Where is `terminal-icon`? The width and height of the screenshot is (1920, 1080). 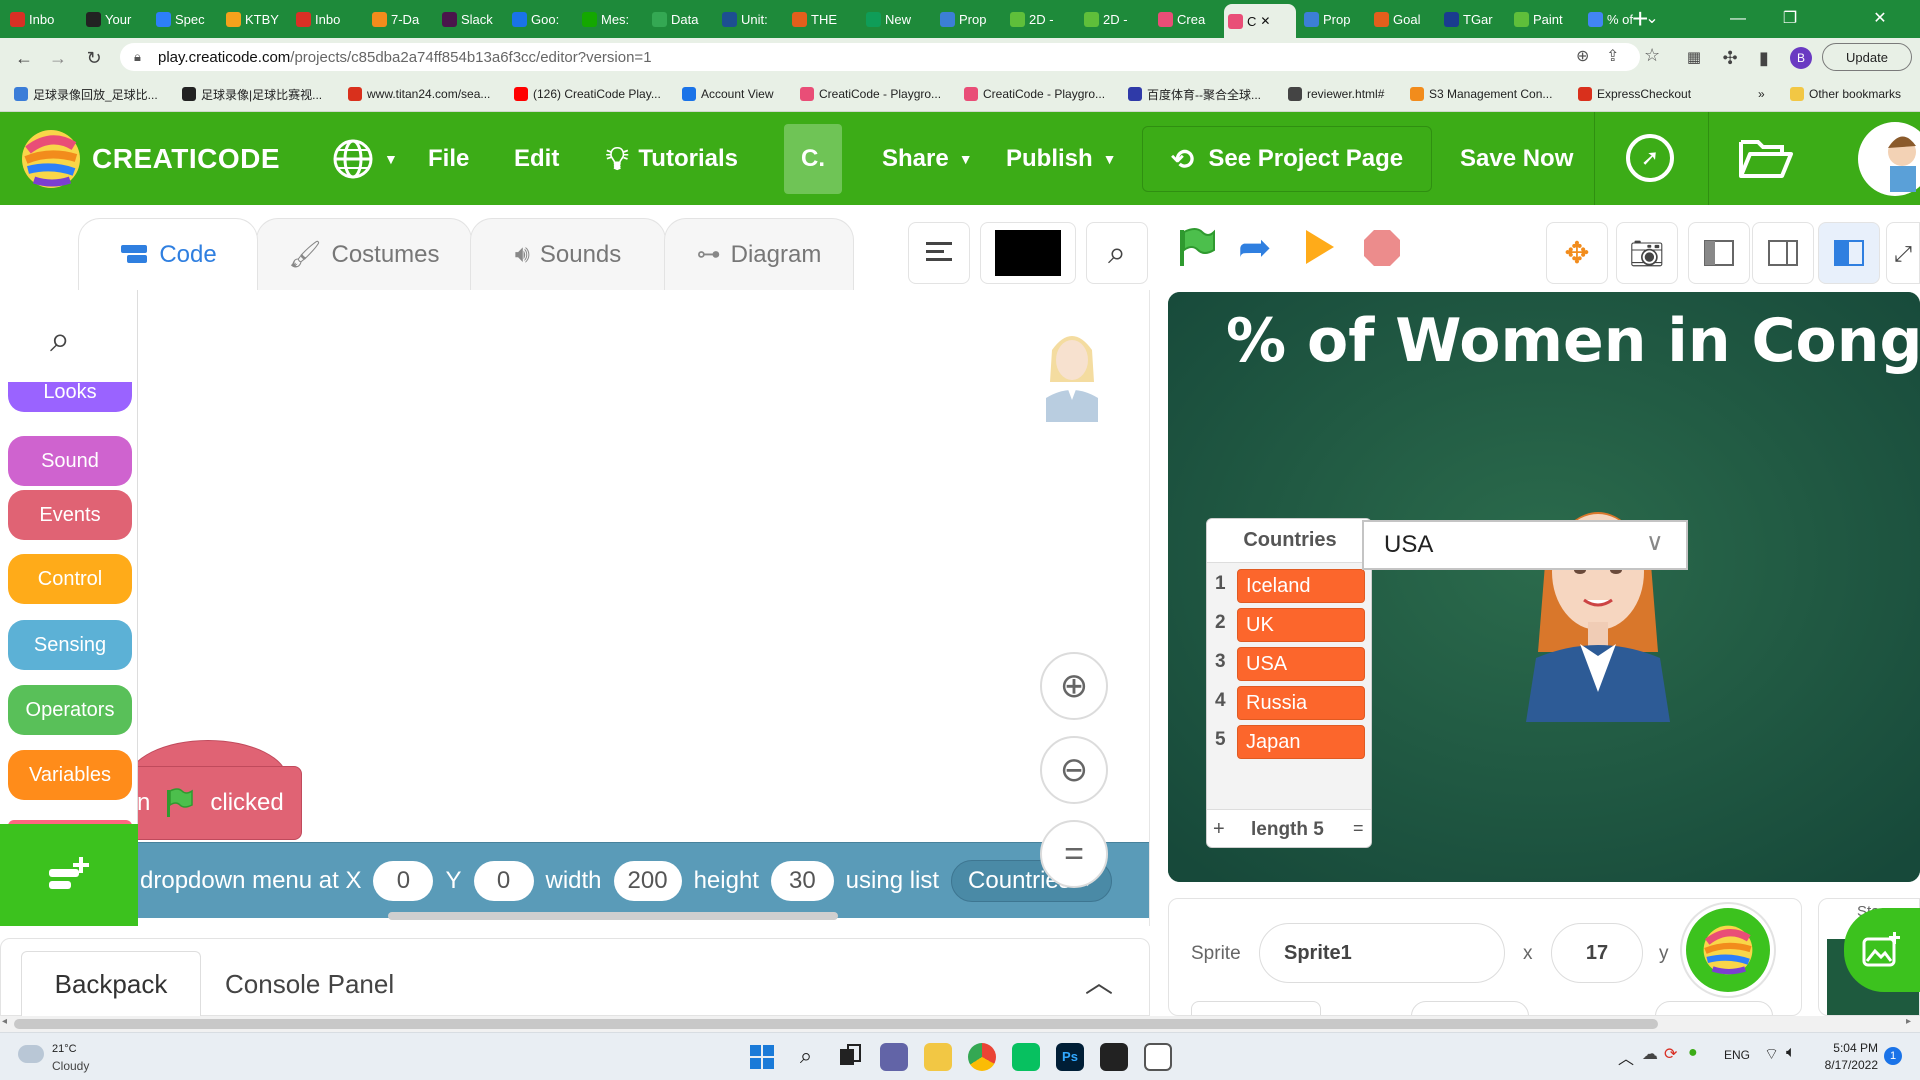 terminal-icon is located at coordinates (1114, 1057).